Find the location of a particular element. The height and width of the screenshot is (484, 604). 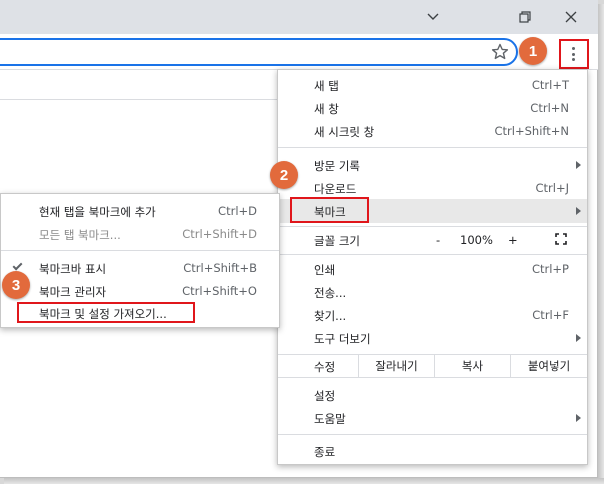

close-icon is located at coordinates (571, 17).